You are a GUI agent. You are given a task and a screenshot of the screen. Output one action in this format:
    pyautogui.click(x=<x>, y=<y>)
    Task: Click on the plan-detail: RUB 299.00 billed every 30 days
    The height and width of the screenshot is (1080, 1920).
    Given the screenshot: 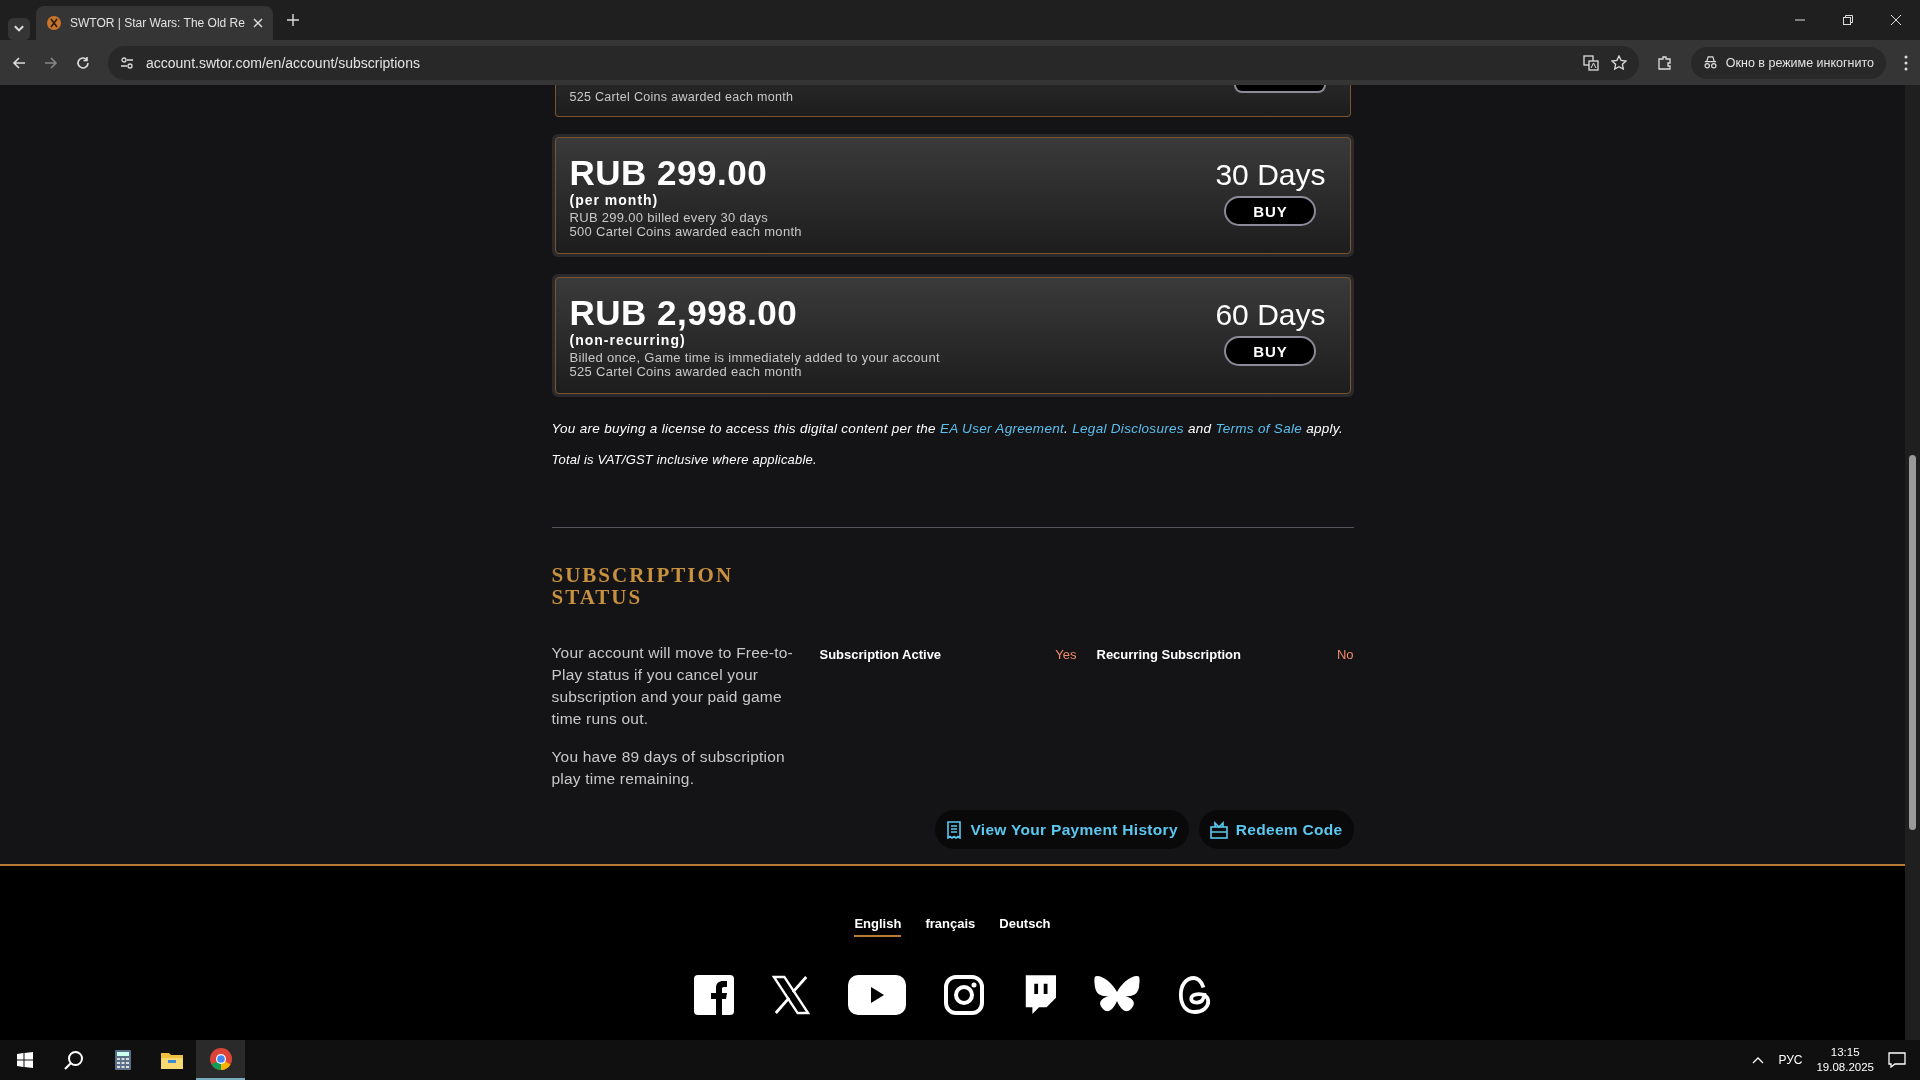 What is the action you would take?
    pyautogui.click(x=669, y=218)
    